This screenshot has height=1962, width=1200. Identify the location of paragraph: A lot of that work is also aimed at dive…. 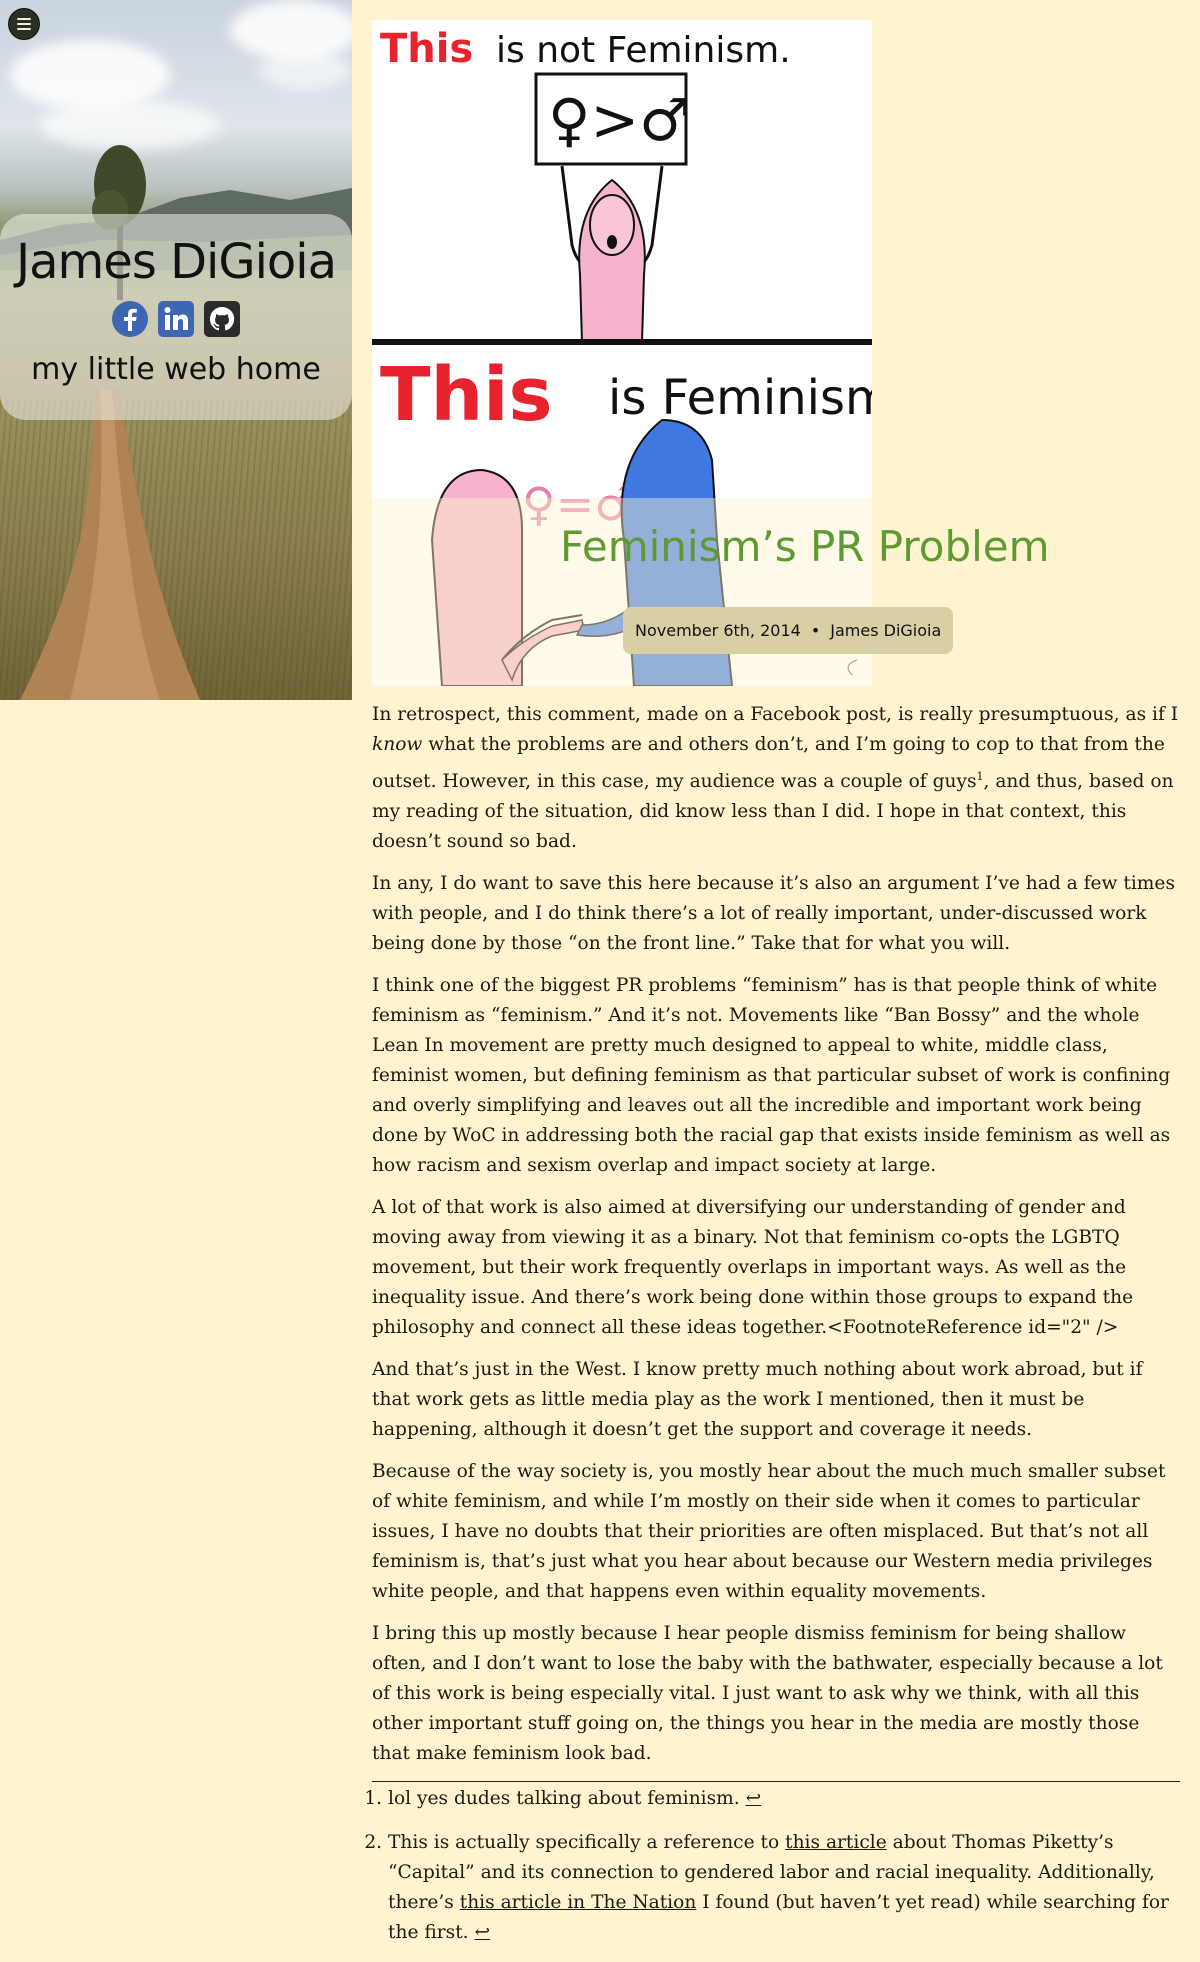
(753, 1268).